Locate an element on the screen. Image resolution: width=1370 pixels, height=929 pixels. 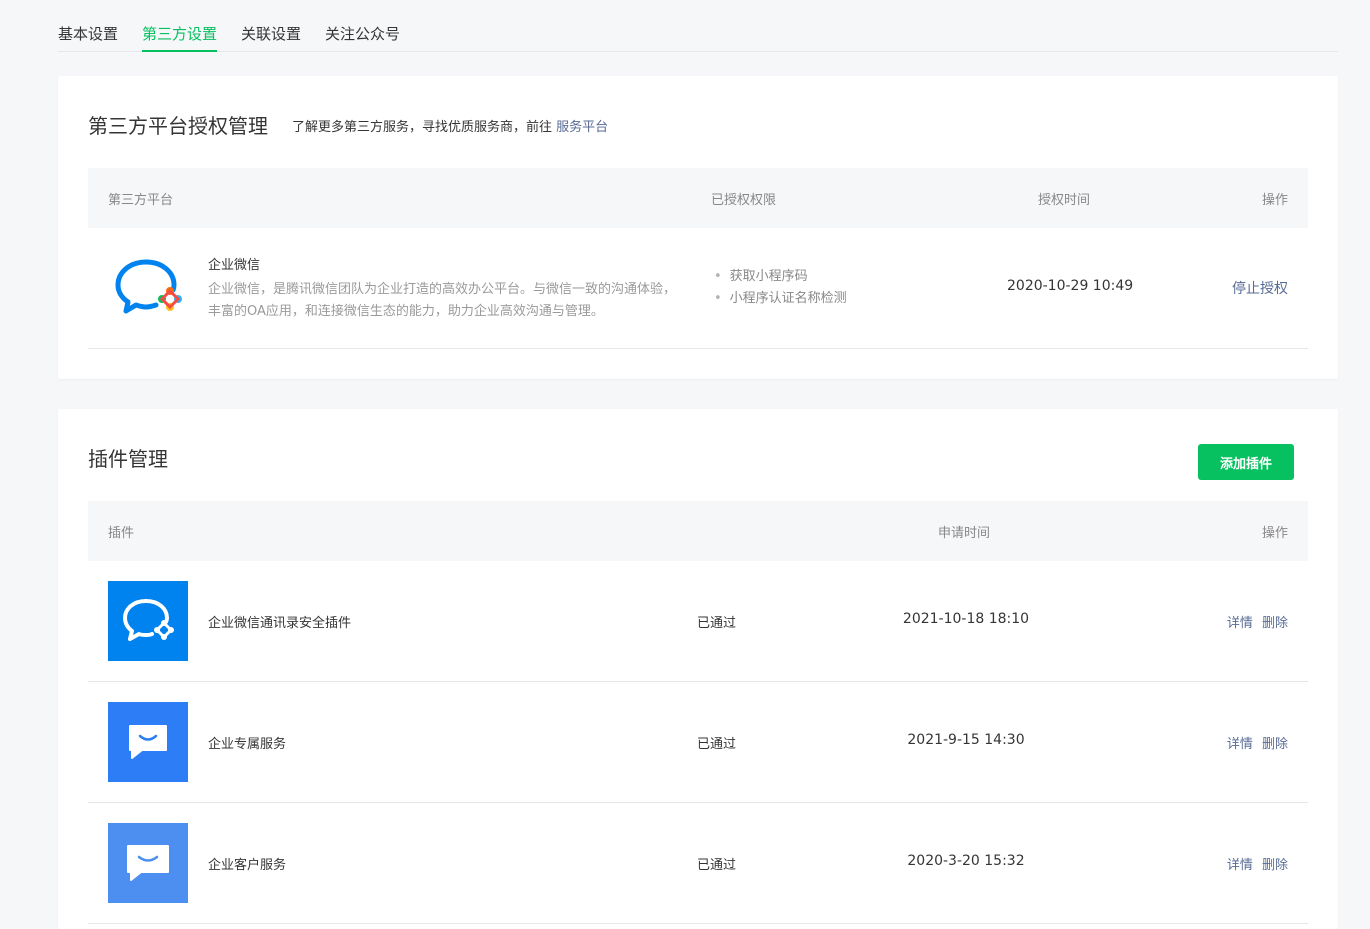
col-permissions: 已授权权限 is located at coordinates (744, 200).